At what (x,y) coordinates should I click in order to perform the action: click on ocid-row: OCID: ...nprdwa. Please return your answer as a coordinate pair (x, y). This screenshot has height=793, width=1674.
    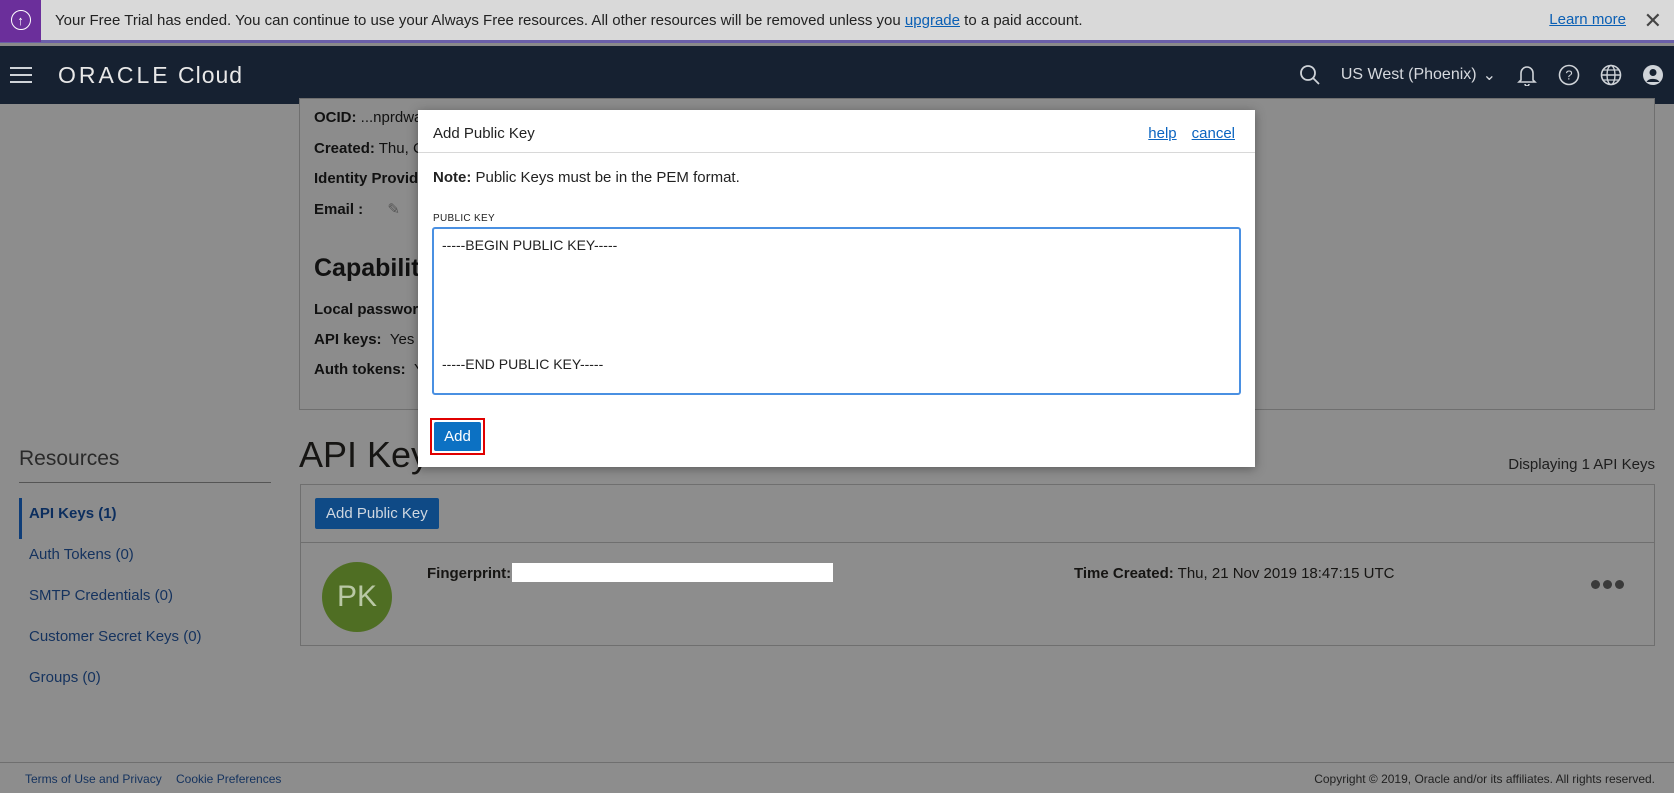
    Looking at the image, I should click on (368, 117).